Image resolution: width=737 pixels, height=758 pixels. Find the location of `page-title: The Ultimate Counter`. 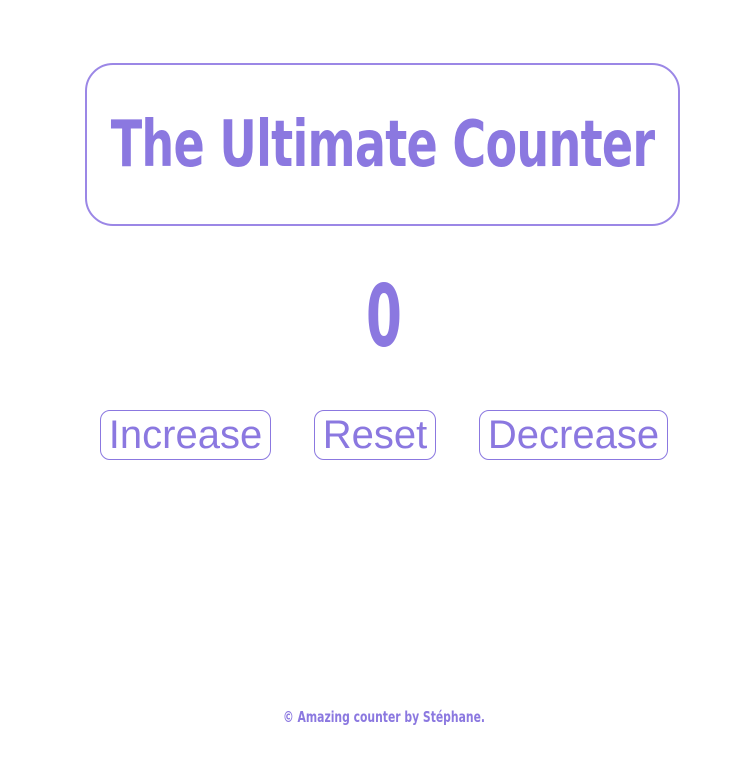

page-title: The Ultimate Counter is located at coordinates (382, 144).